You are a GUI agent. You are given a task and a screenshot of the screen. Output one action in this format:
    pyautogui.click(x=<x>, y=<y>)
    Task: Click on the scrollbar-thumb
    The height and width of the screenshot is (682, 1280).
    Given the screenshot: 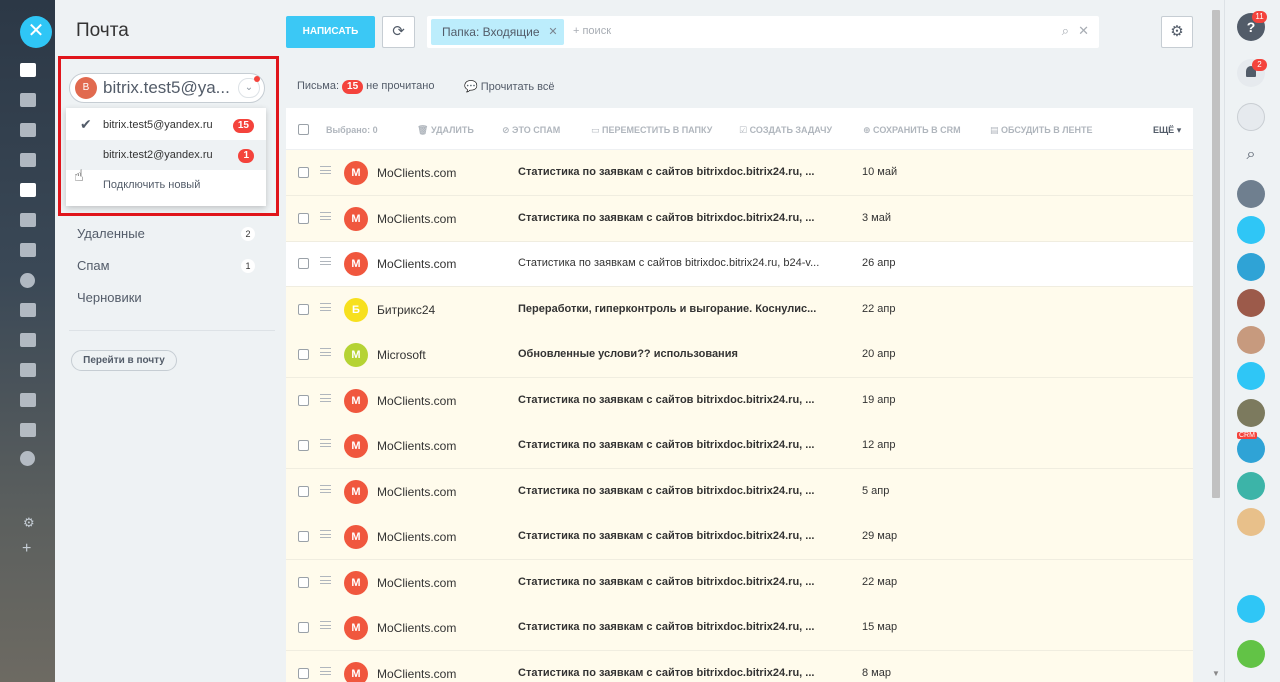 What is the action you would take?
    pyautogui.click(x=1216, y=254)
    